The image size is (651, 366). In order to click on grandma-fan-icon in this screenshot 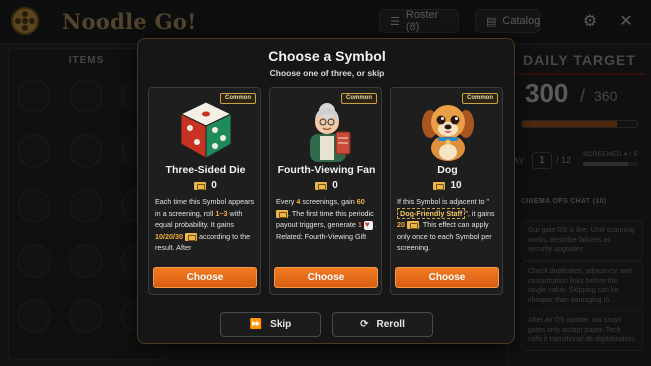, I will do `click(330, 132)`.